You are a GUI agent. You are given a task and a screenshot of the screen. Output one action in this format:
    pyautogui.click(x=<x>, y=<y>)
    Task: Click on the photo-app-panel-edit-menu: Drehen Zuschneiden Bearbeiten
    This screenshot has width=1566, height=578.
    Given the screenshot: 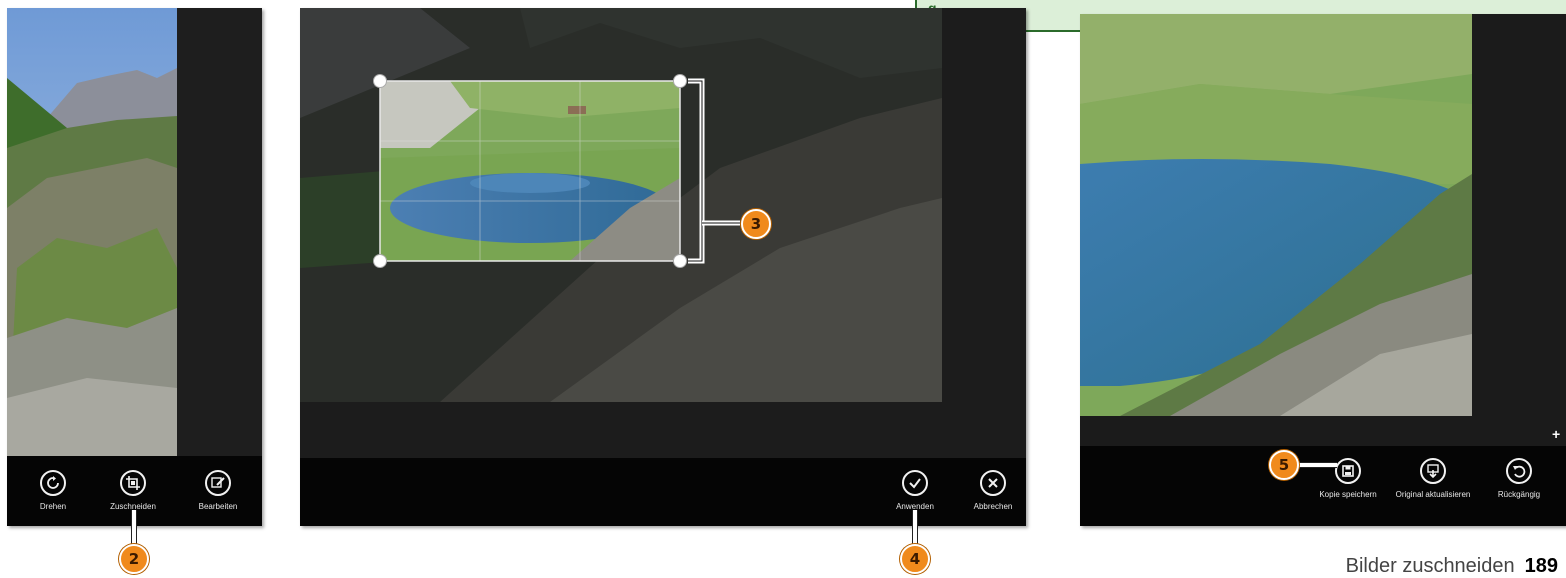 What is the action you would take?
    pyautogui.click(x=134, y=267)
    